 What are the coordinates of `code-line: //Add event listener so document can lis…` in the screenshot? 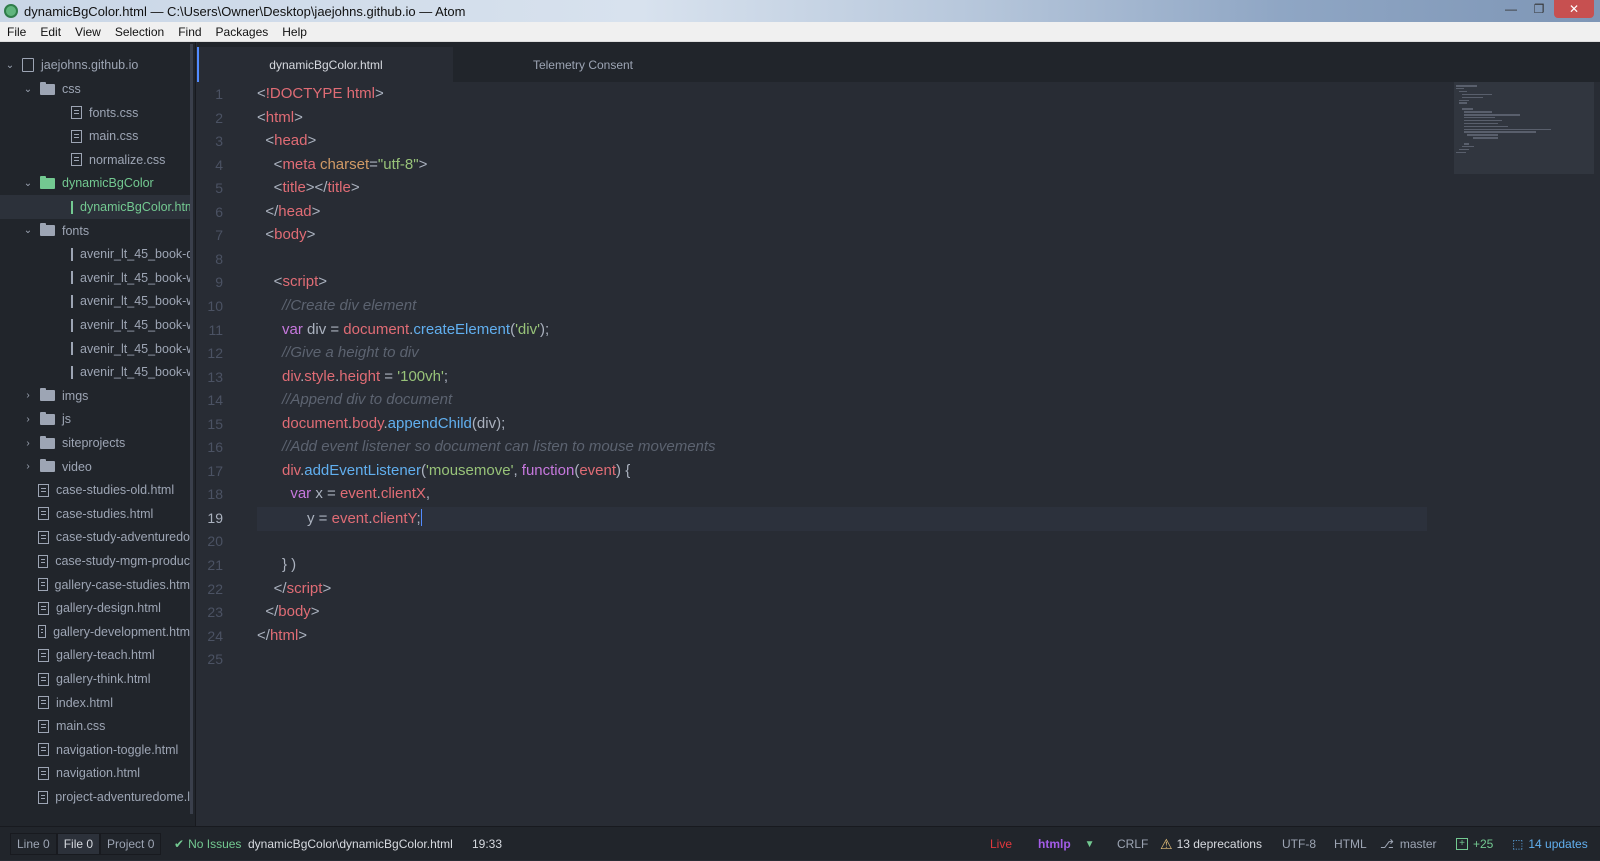 It's located at (486, 446).